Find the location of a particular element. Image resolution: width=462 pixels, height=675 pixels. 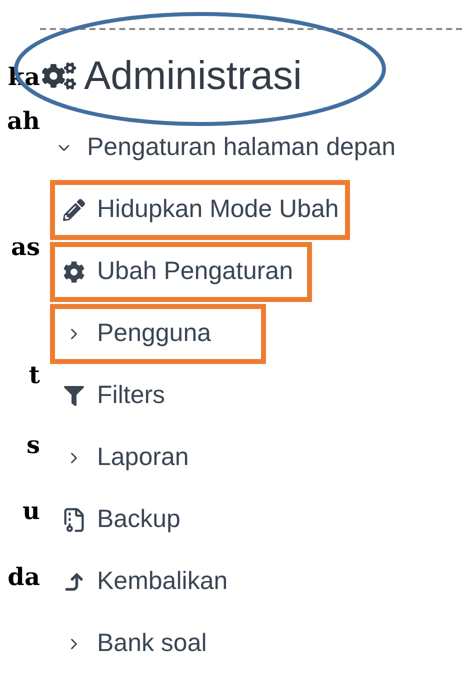

menu-item: Backup is located at coordinates (118, 520).